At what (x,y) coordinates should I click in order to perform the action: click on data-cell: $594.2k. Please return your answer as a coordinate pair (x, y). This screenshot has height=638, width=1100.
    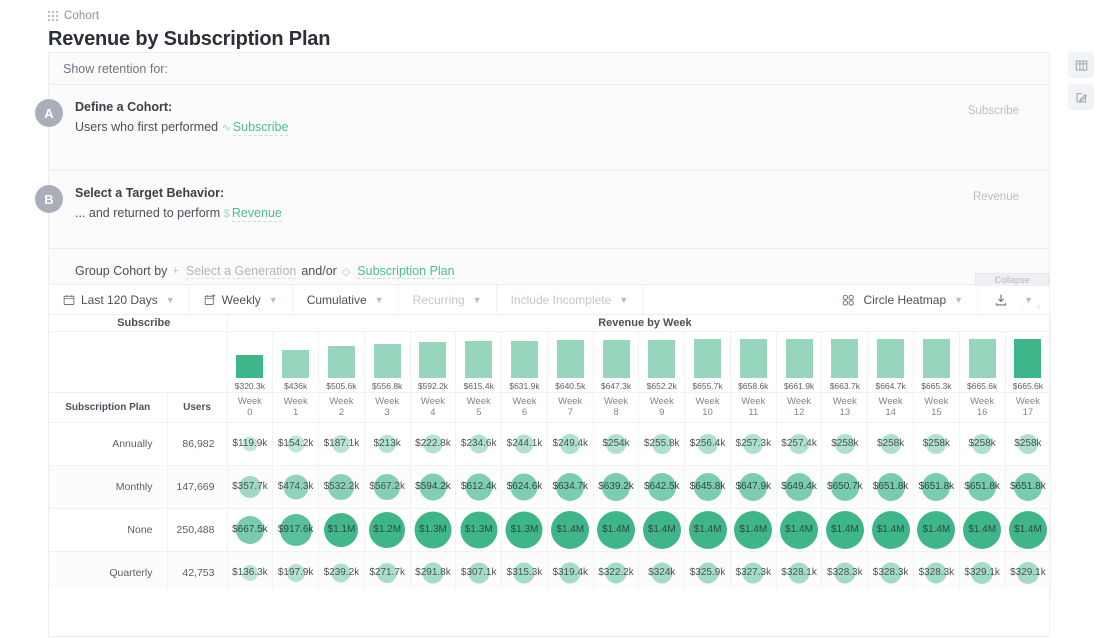
    Looking at the image, I should click on (433, 486).